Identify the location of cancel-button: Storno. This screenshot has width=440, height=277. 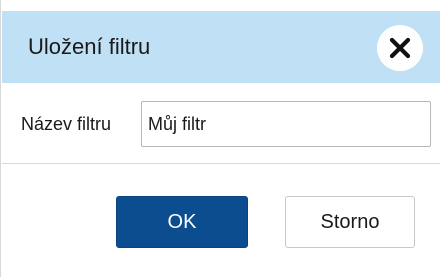
(350, 222).